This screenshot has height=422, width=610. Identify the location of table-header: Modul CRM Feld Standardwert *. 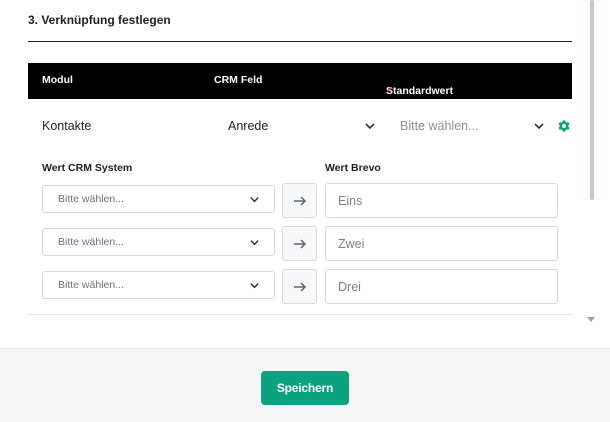
(300, 81).